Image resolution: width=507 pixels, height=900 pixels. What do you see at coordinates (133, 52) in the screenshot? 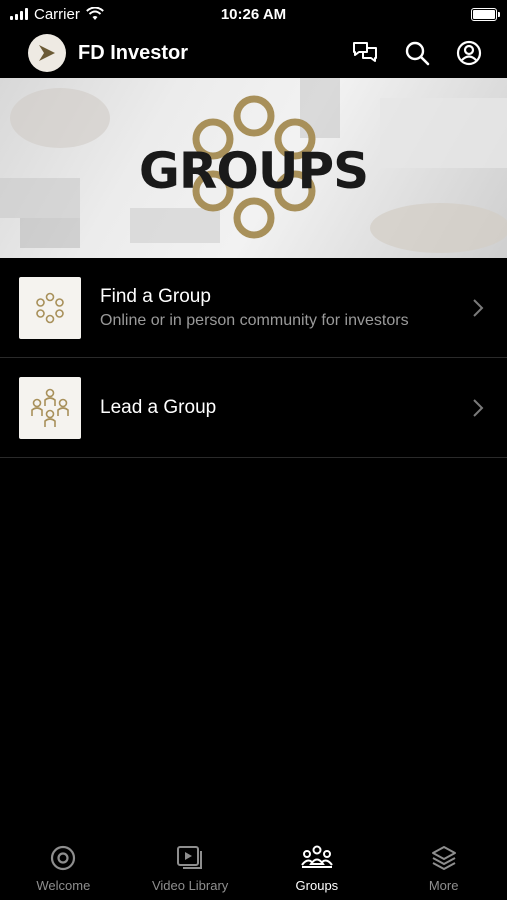
I see `app-title: FD Investor` at bounding box center [133, 52].